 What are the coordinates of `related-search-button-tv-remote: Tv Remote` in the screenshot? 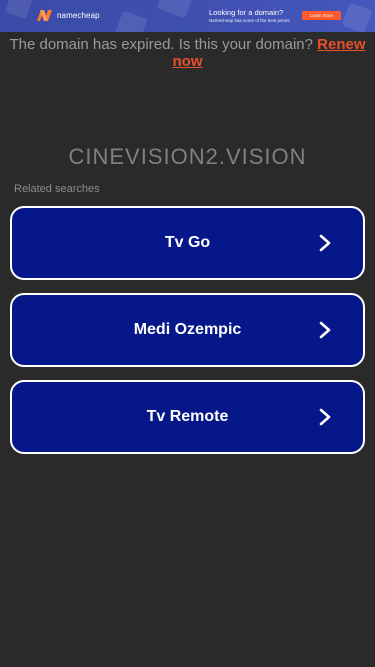 It's located at (187, 417).